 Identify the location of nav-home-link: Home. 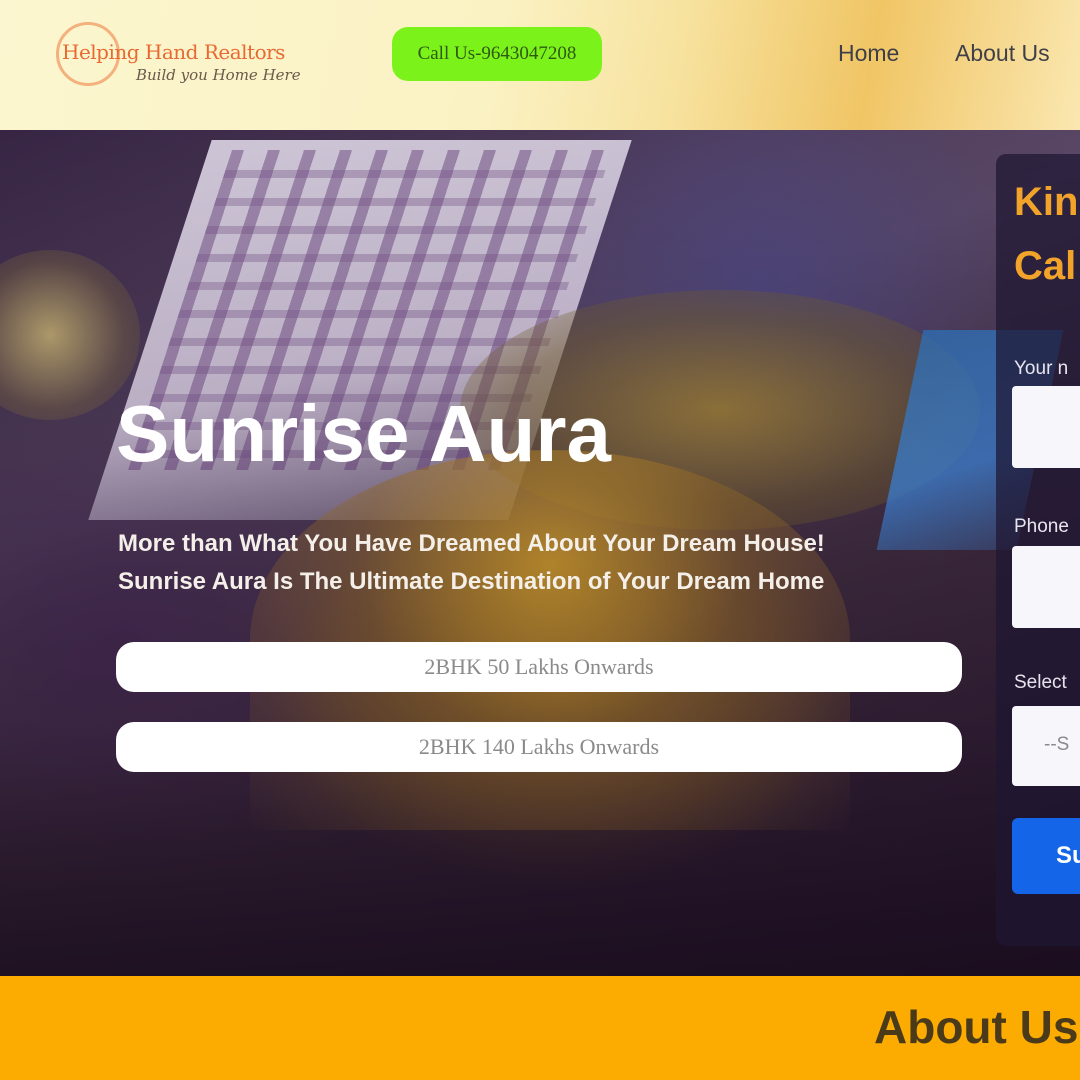
(868, 53).